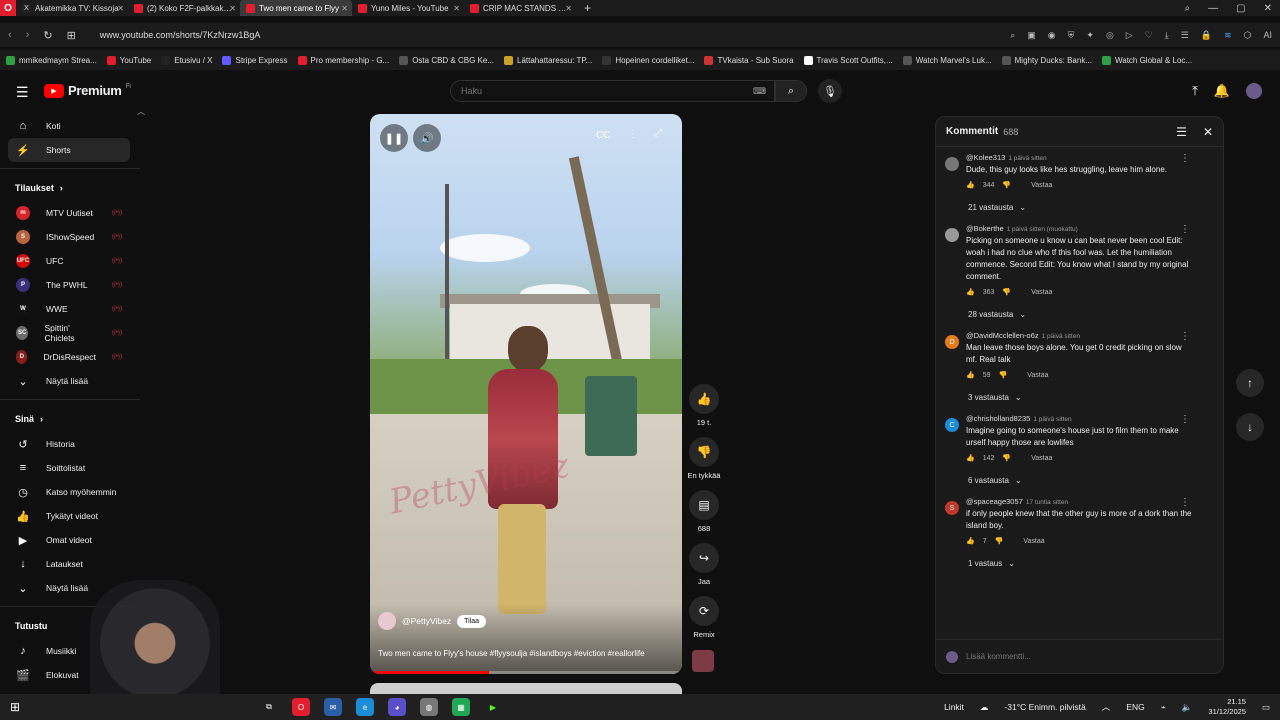 Image resolution: width=1280 pixels, height=720 pixels. What do you see at coordinates (1080, 563) in the screenshot?
I see `comment-replies-toggle: 1 vastaus ⌄` at bounding box center [1080, 563].